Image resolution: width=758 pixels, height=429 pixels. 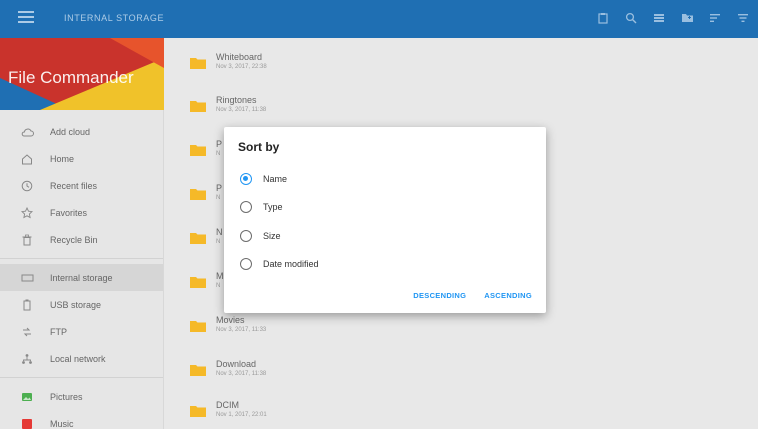 What do you see at coordinates (260, 236) in the screenshot?
I see `sort-option-size: Size` at bounding box center [260, 236].